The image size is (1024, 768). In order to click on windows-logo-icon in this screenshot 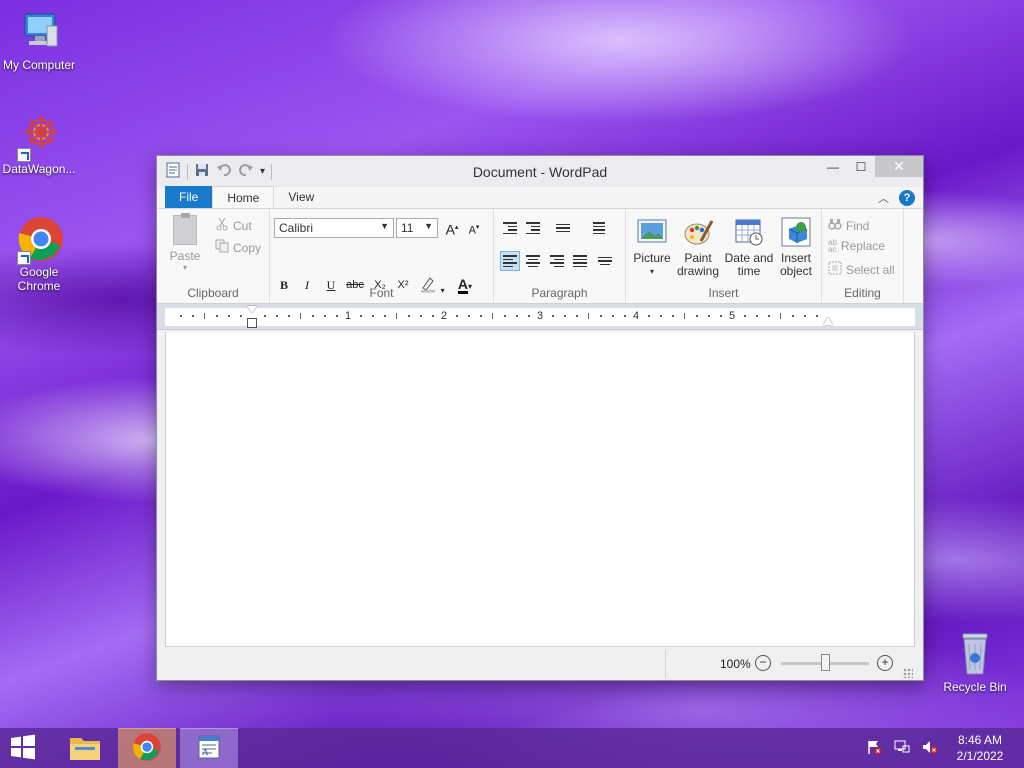, I will do `click(23, 748)`.